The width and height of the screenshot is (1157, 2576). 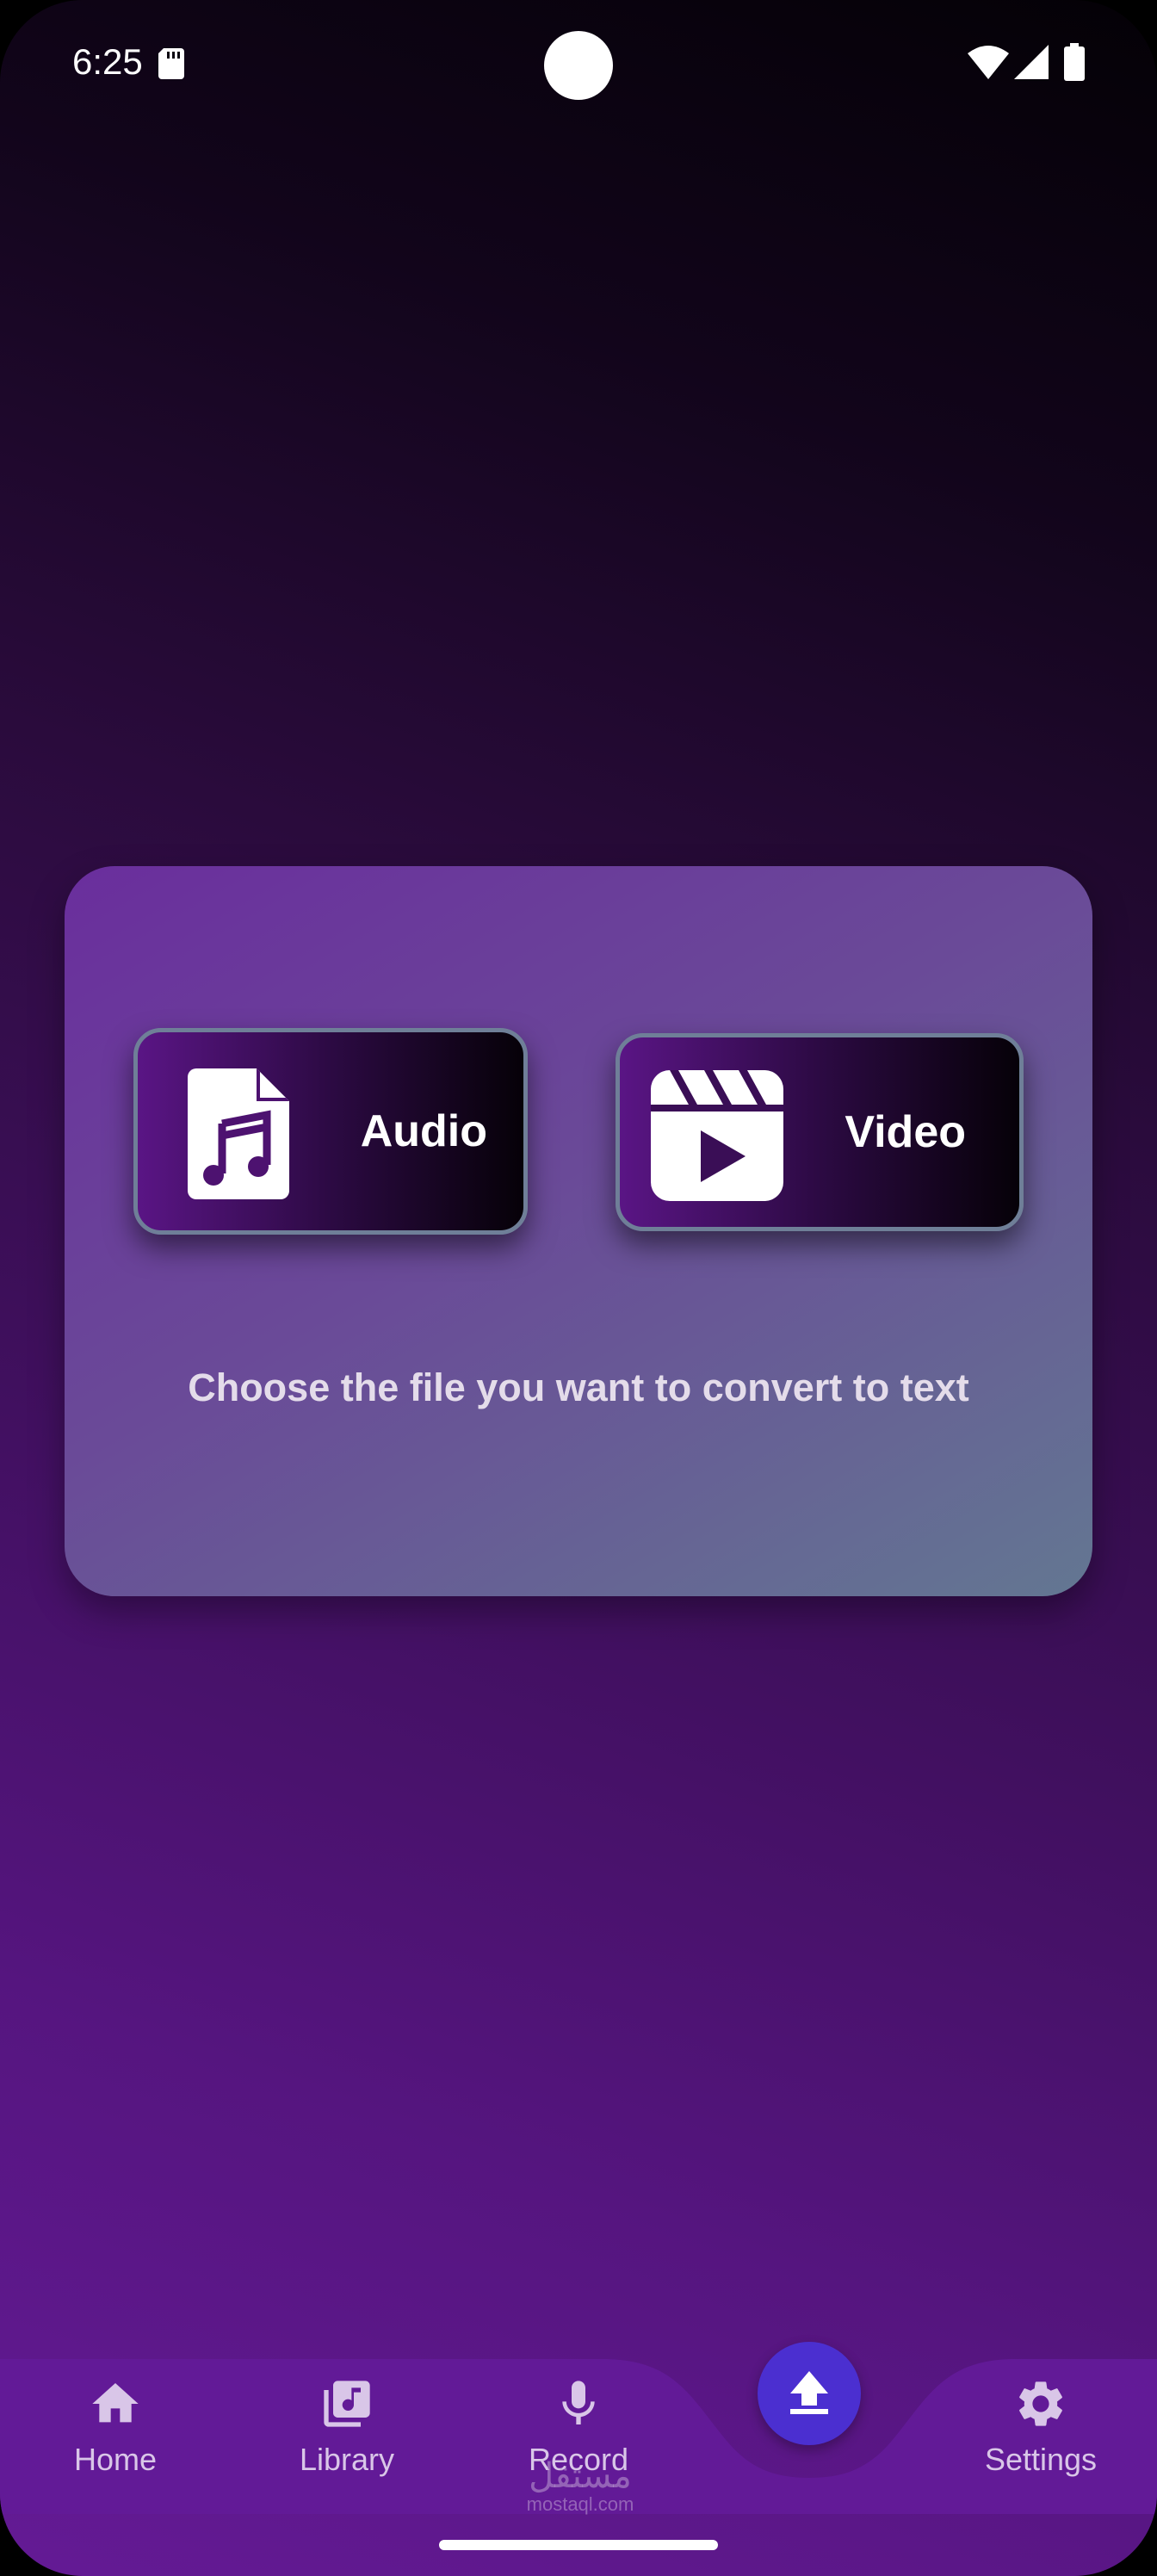 What do you see at coordinates (423, 1131) in the screenshot?
I see `audio-button-label: Audio` at bounding box center [423, 1131].